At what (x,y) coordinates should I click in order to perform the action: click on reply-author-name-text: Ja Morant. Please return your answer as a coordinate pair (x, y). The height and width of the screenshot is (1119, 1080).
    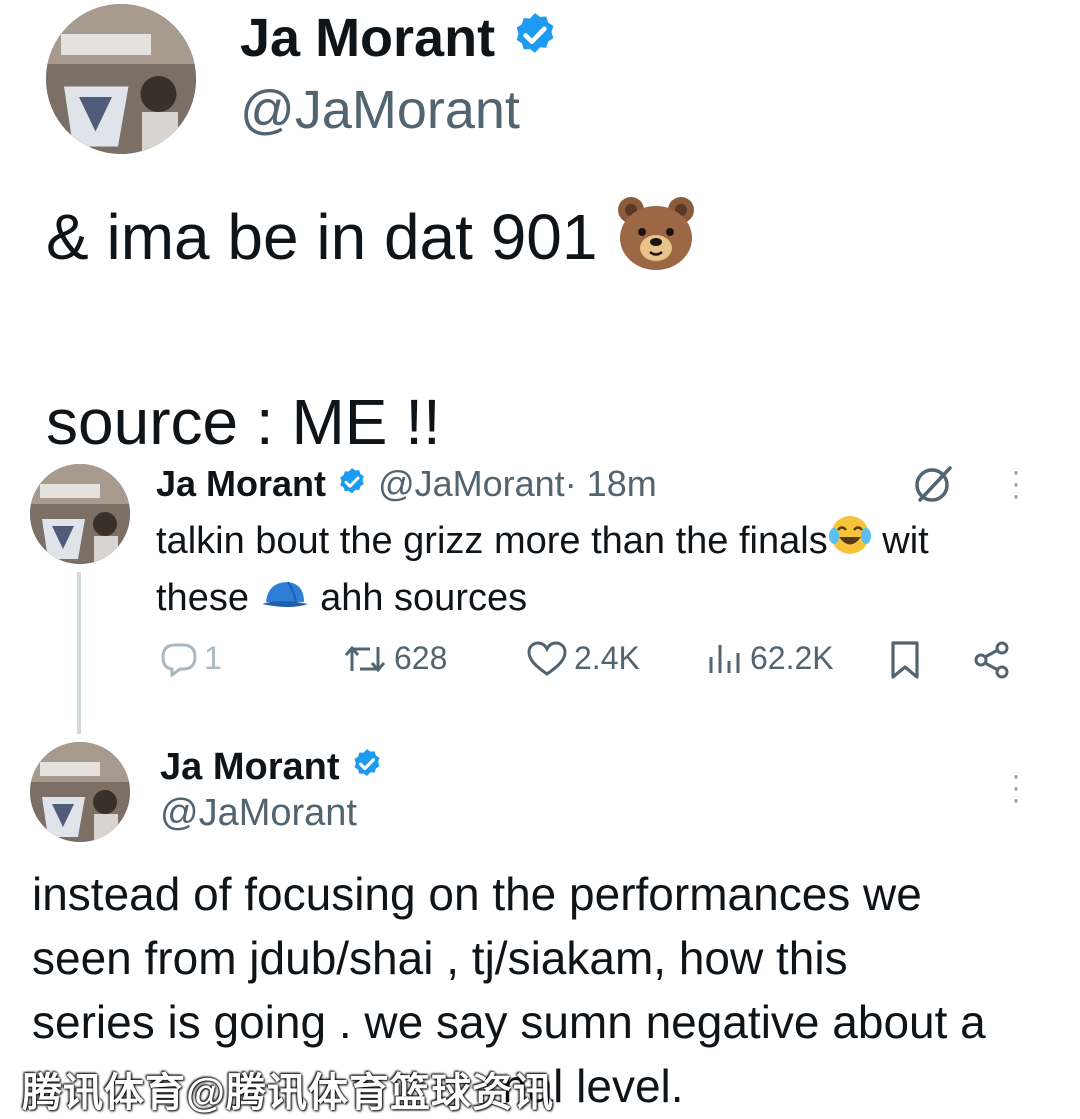
    Looking at the image, I should click on (249, 767).